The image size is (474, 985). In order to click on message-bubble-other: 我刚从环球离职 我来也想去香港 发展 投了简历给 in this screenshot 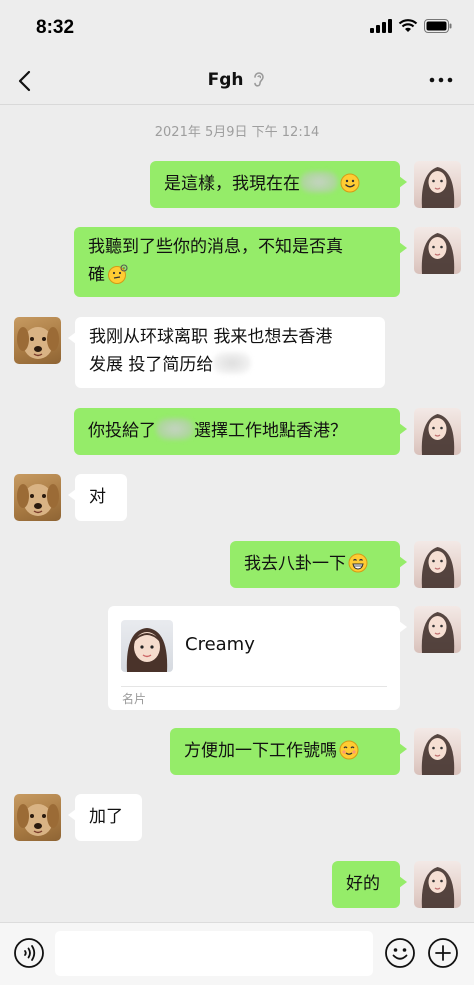, I will do `click(226, 352)`.